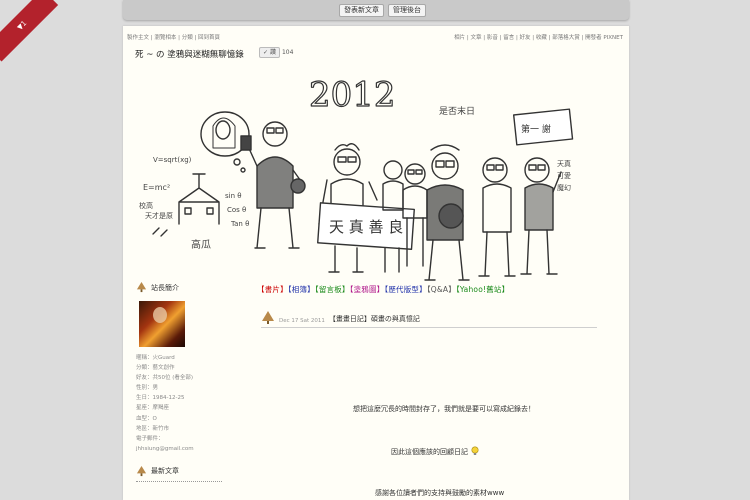 This screenshot has height=500, width=750. Describe the element at coordinates (564, 163) in the screenshot. I see `banner-sign2-b: 天真` at that location.